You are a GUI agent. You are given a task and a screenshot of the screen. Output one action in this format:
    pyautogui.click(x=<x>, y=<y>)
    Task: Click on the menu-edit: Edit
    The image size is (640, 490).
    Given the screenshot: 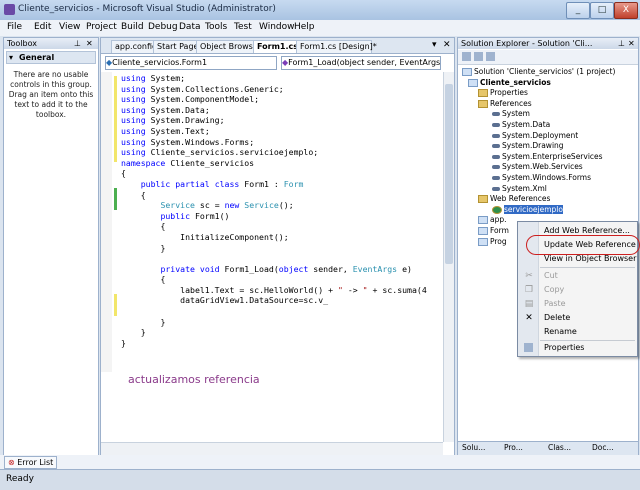 What is the action you would take?
    pyautogui.click(x=42, y=27)
    